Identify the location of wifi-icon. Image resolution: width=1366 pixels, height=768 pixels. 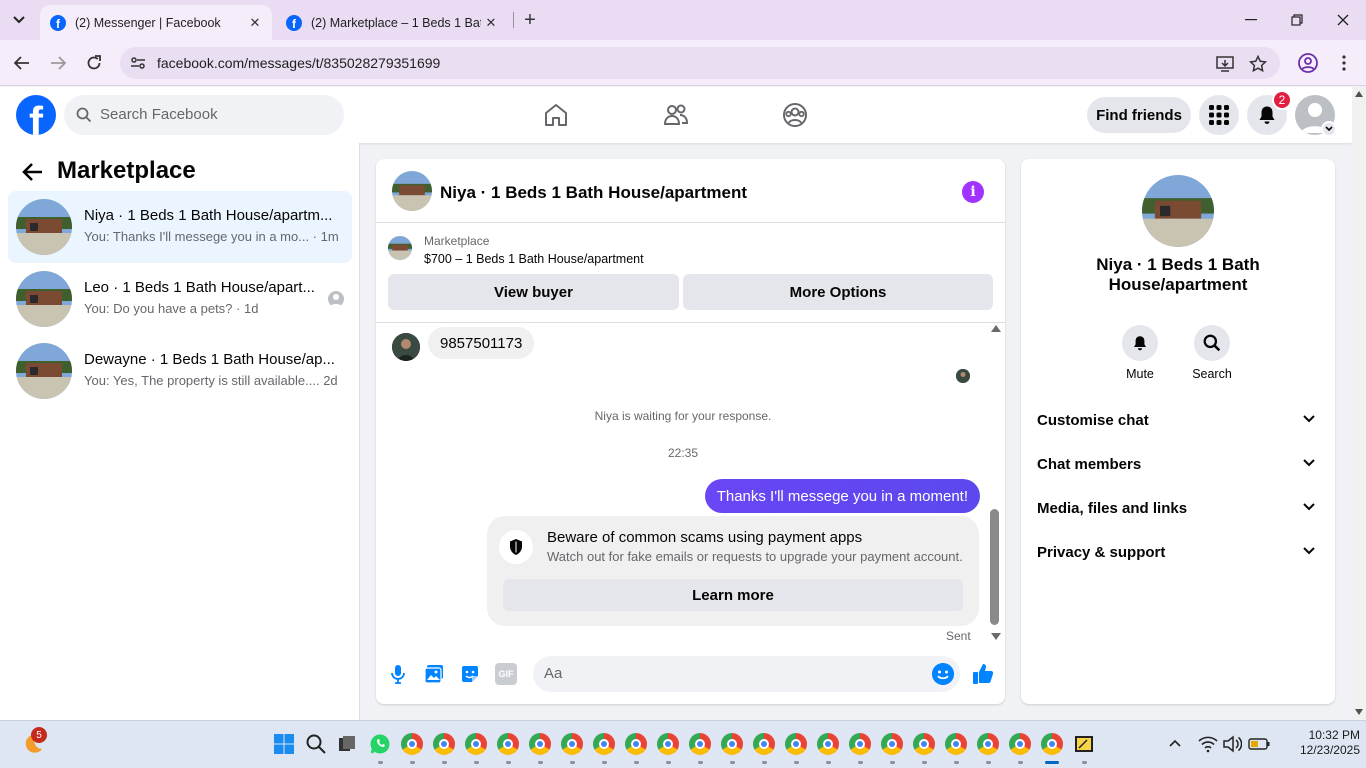
(1208, 744).